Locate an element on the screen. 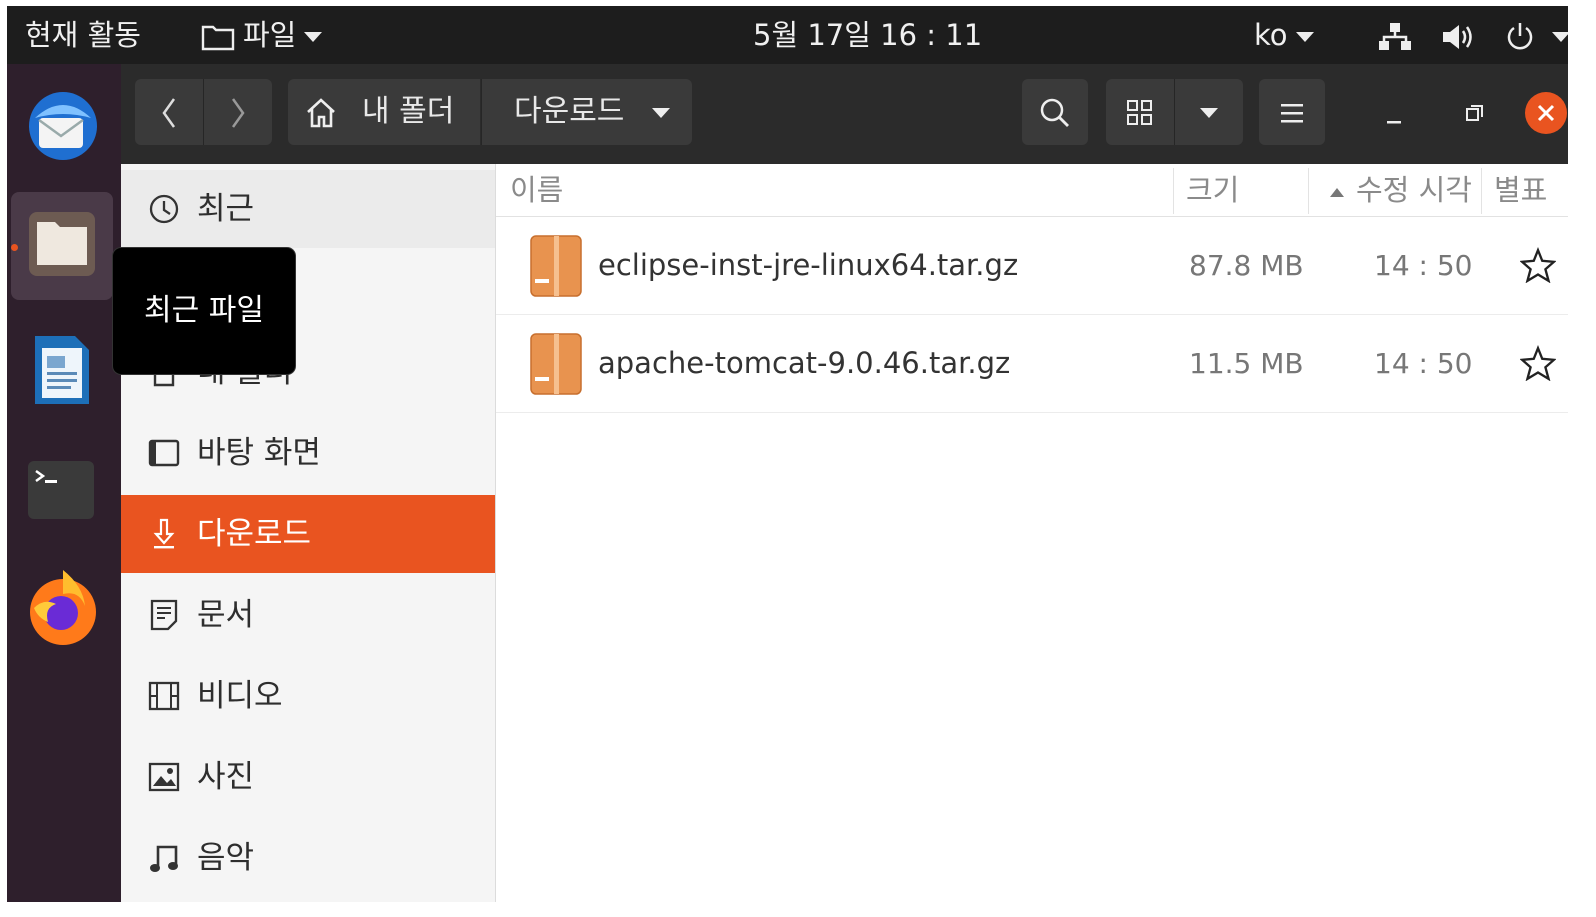  running-indicator is located at coordinates (14, 247).